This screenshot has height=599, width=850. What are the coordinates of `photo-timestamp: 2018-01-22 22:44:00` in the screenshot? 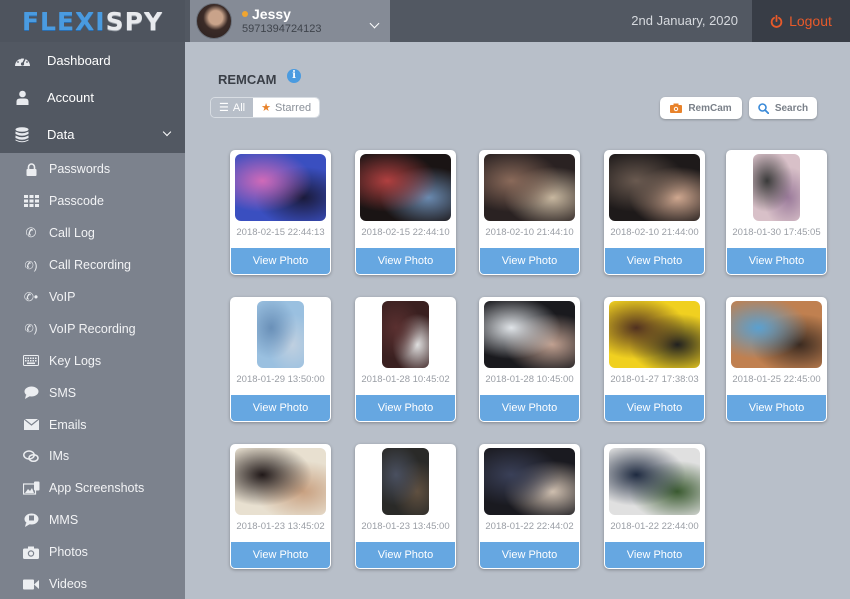 It's located at (654, 526).